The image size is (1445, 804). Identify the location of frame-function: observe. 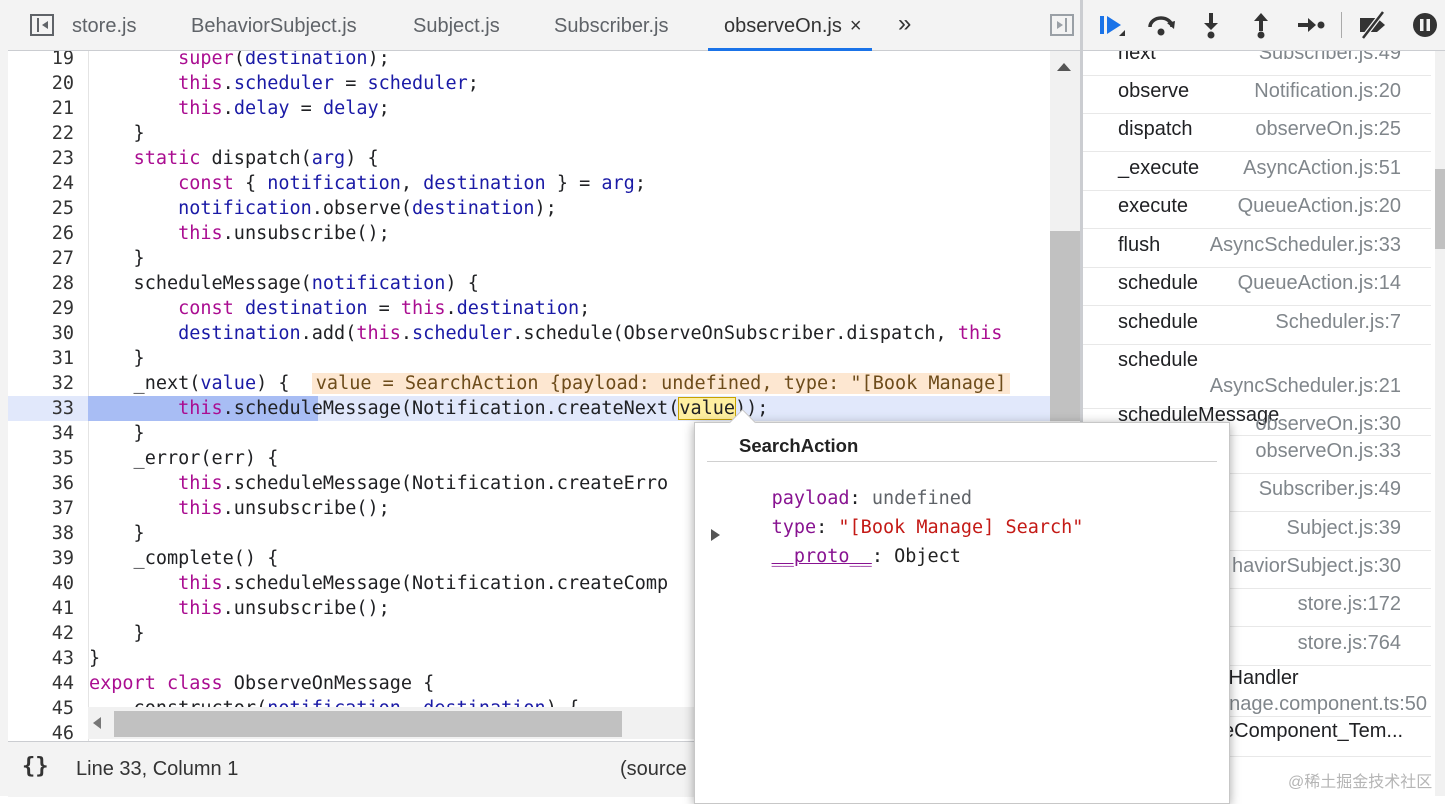
(1154, 91).